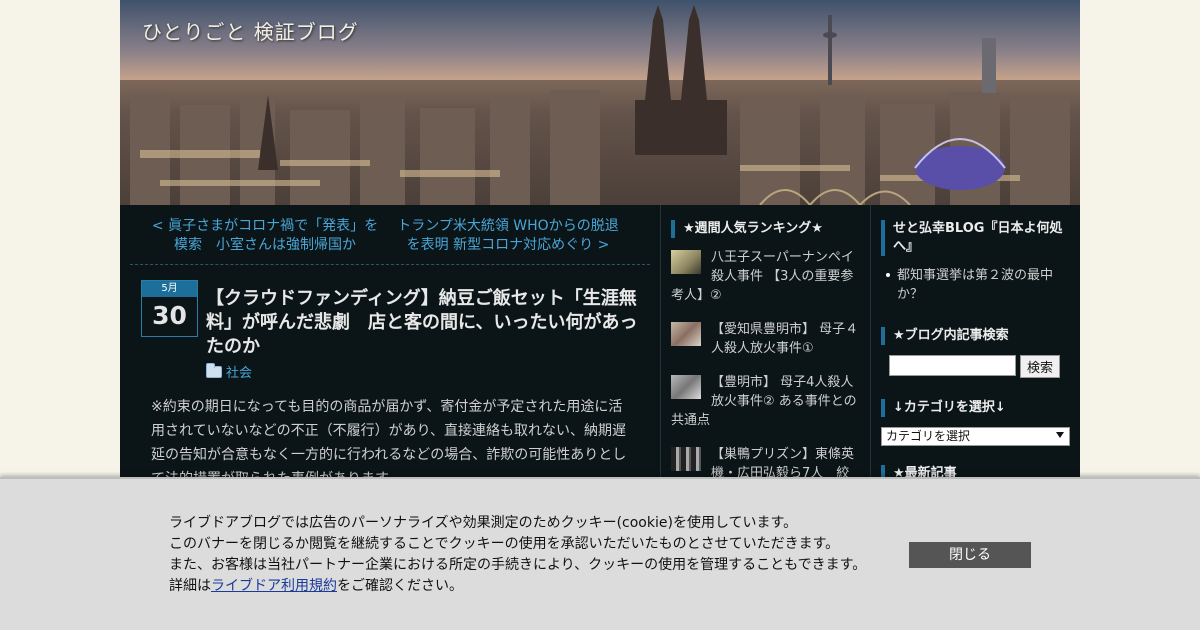 Image resolution: width=1200 pixels, height=630 pixels. I want to click on cookie-line: 詳細はライブドア利用規約をご確認ください。, so click(519, 586).